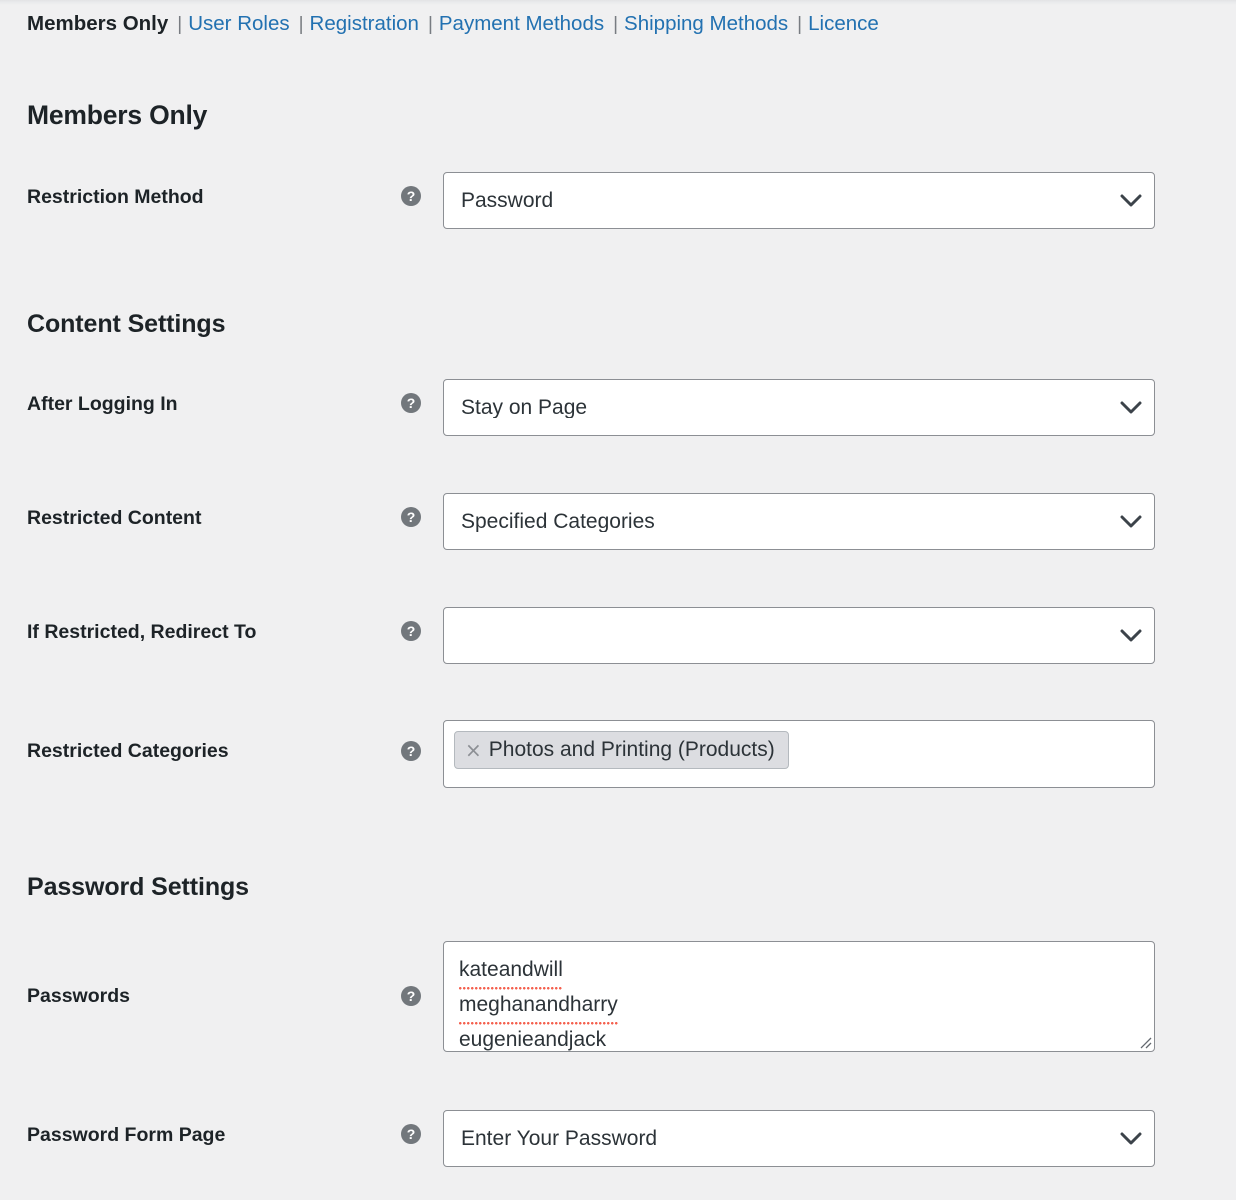  I want to click on textarea-line: eugenieandjack, so click(800, 1036).